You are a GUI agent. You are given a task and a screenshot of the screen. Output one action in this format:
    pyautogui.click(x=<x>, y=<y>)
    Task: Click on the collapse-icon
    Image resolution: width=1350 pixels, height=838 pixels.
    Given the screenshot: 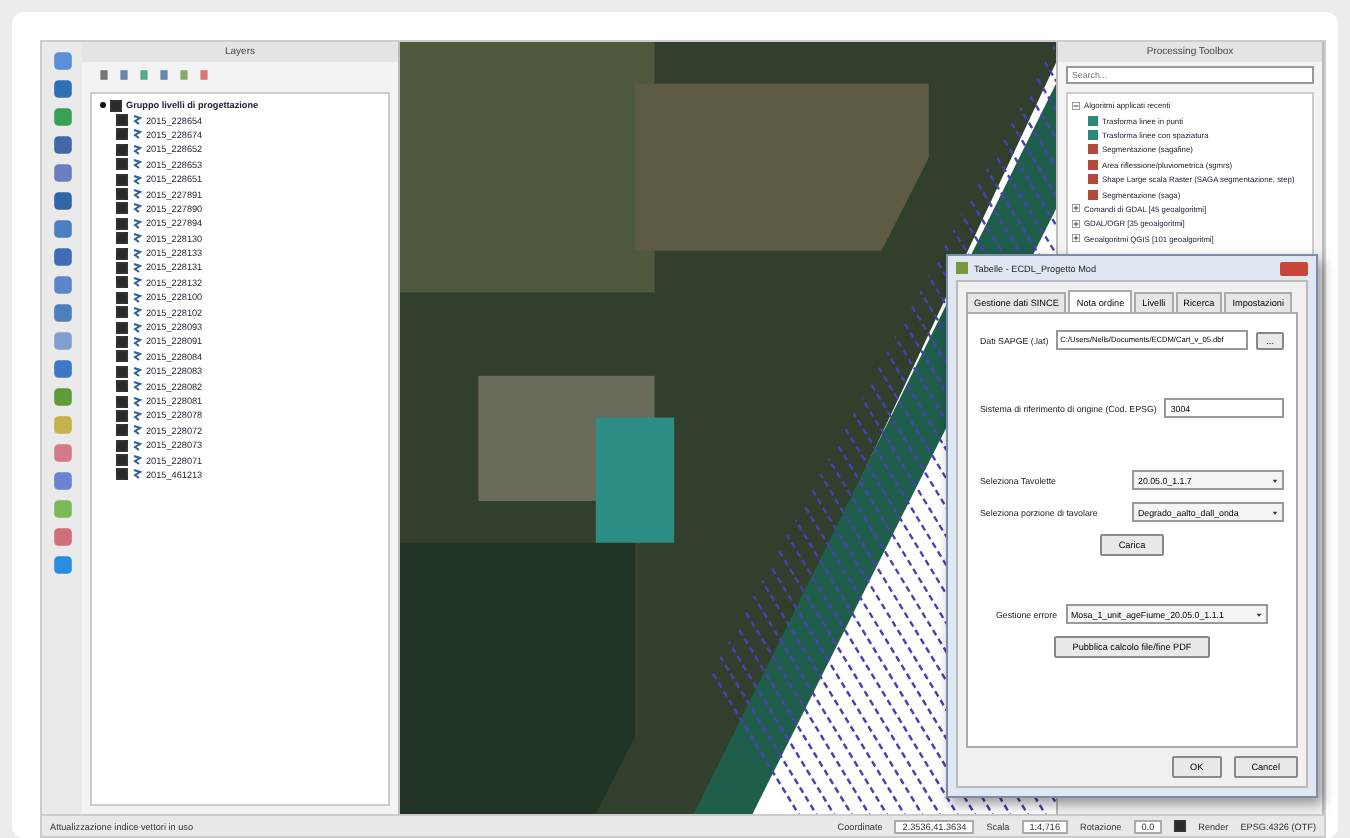 What is the action you would take?
    pyautogui.click(x=1076, y=105)
    